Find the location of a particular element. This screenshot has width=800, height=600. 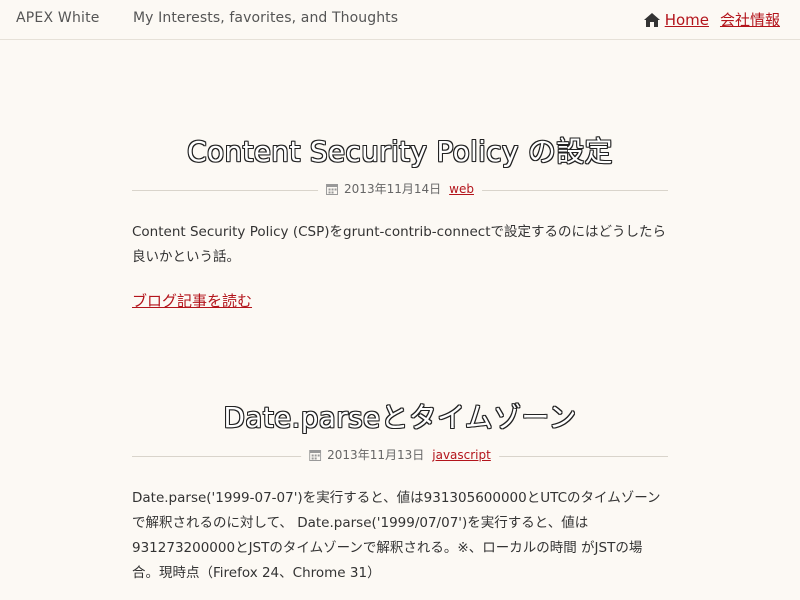

post-meta: 2013年11月14日 web is located at coordinates (400, 188).